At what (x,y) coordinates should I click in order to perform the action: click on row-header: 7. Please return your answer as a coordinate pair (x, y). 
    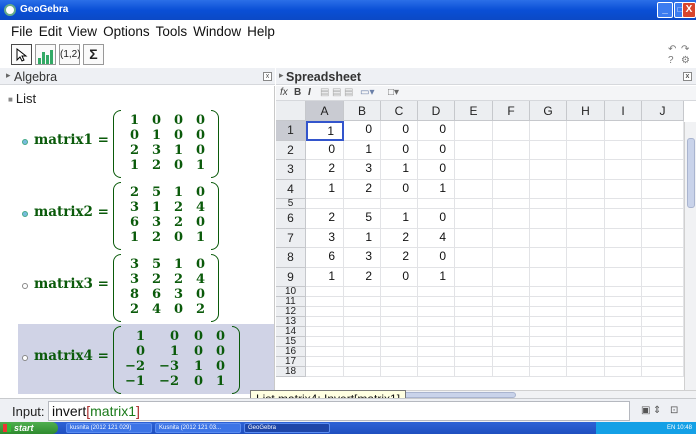
    Looking at the image, I should click on (291, 238).